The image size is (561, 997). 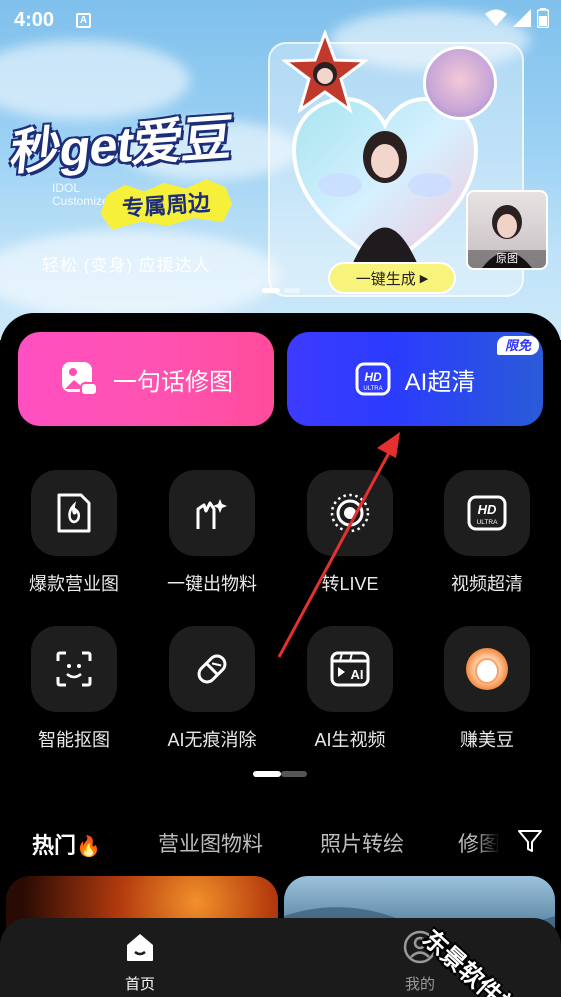 What do you see at coordinates (507, 259) in the screenshot?
I see `original-label: 原图` at bounding box center [507, 259].